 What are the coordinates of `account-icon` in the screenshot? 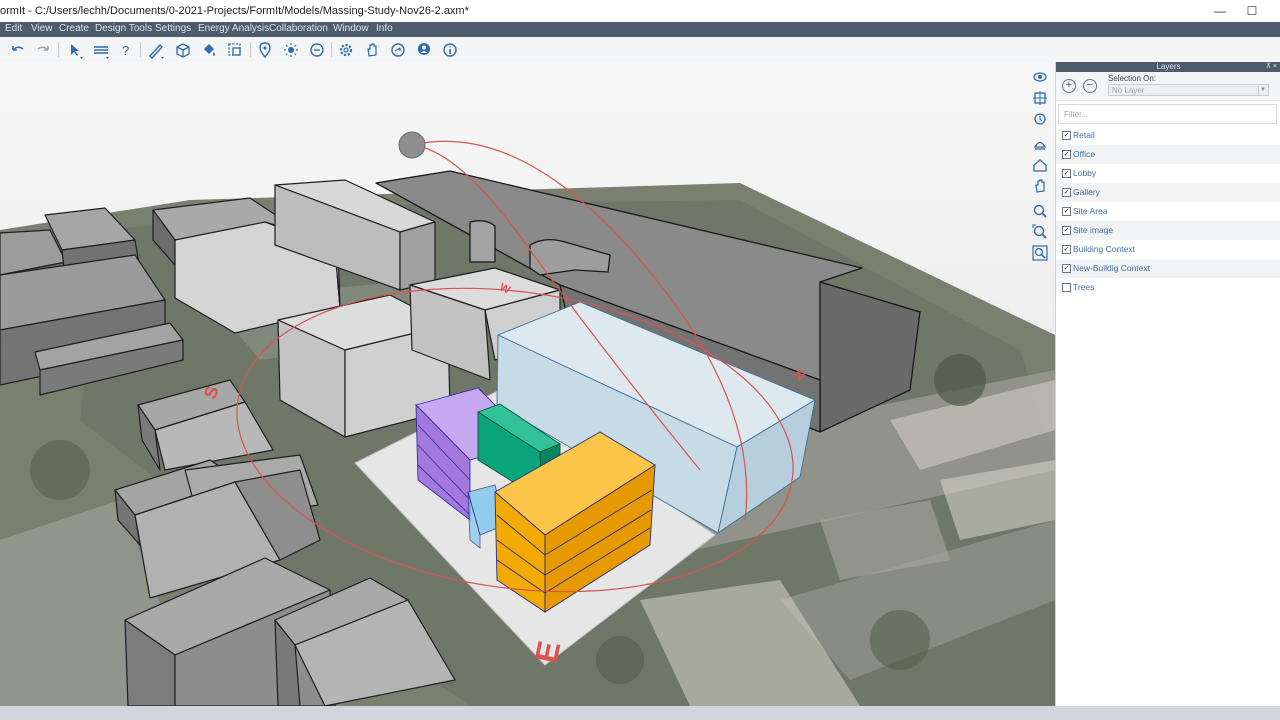 It's located at (424, 50).